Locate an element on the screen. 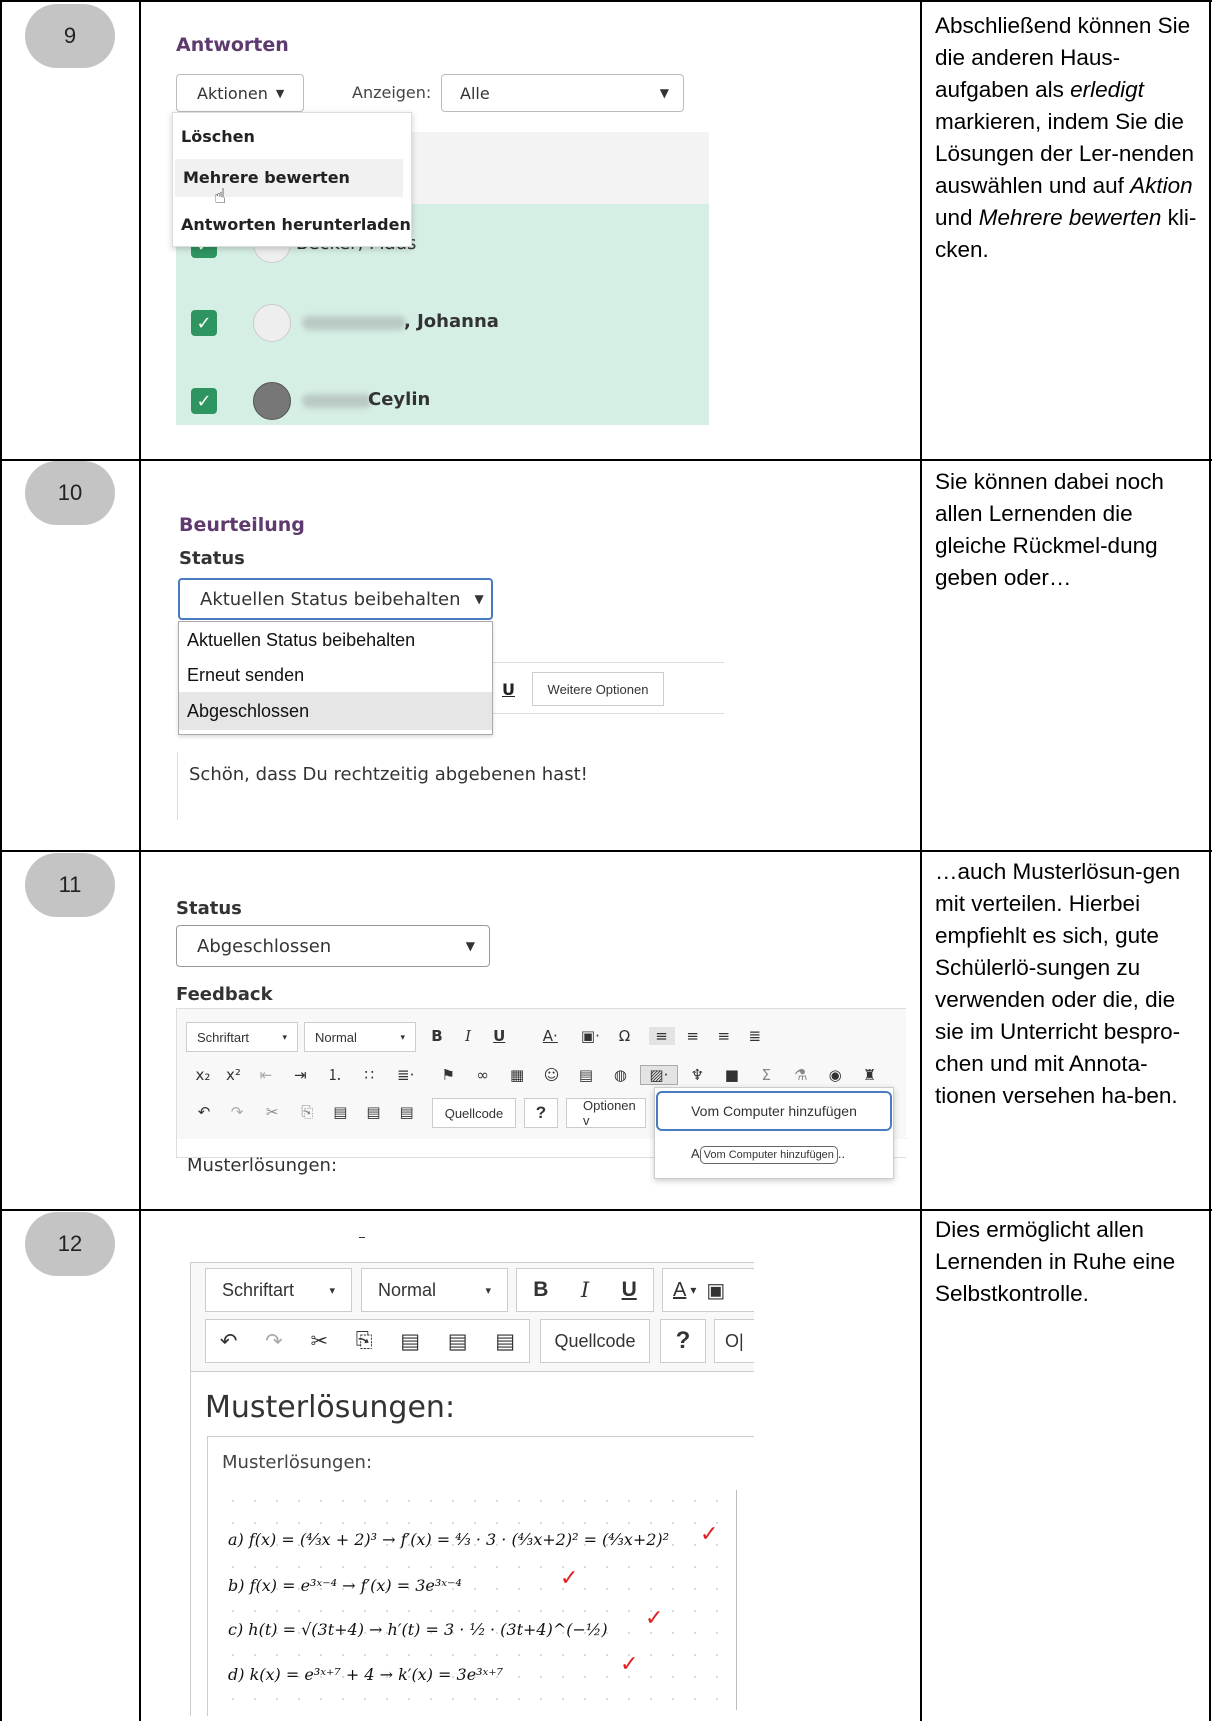 This screenshot has height=1721, width=1212. size-select-label: Normal is located at coordinates (407, 1289).